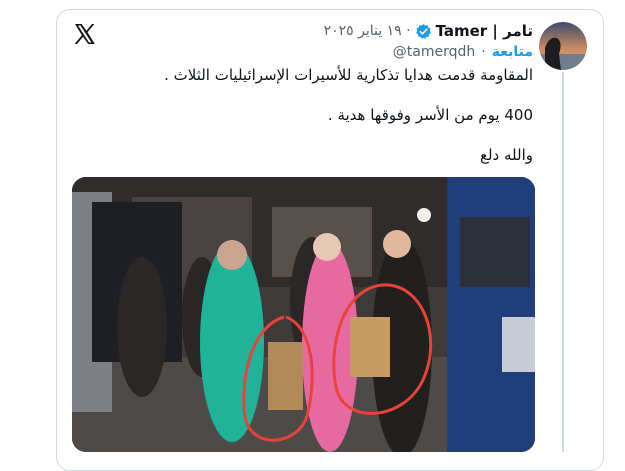 Image resolution: width=625 pixels, height=471 pixels. Describe the element at coordinates (484, 31) in the screenshot. I see `display-name: تامر | Tamer` at that location.